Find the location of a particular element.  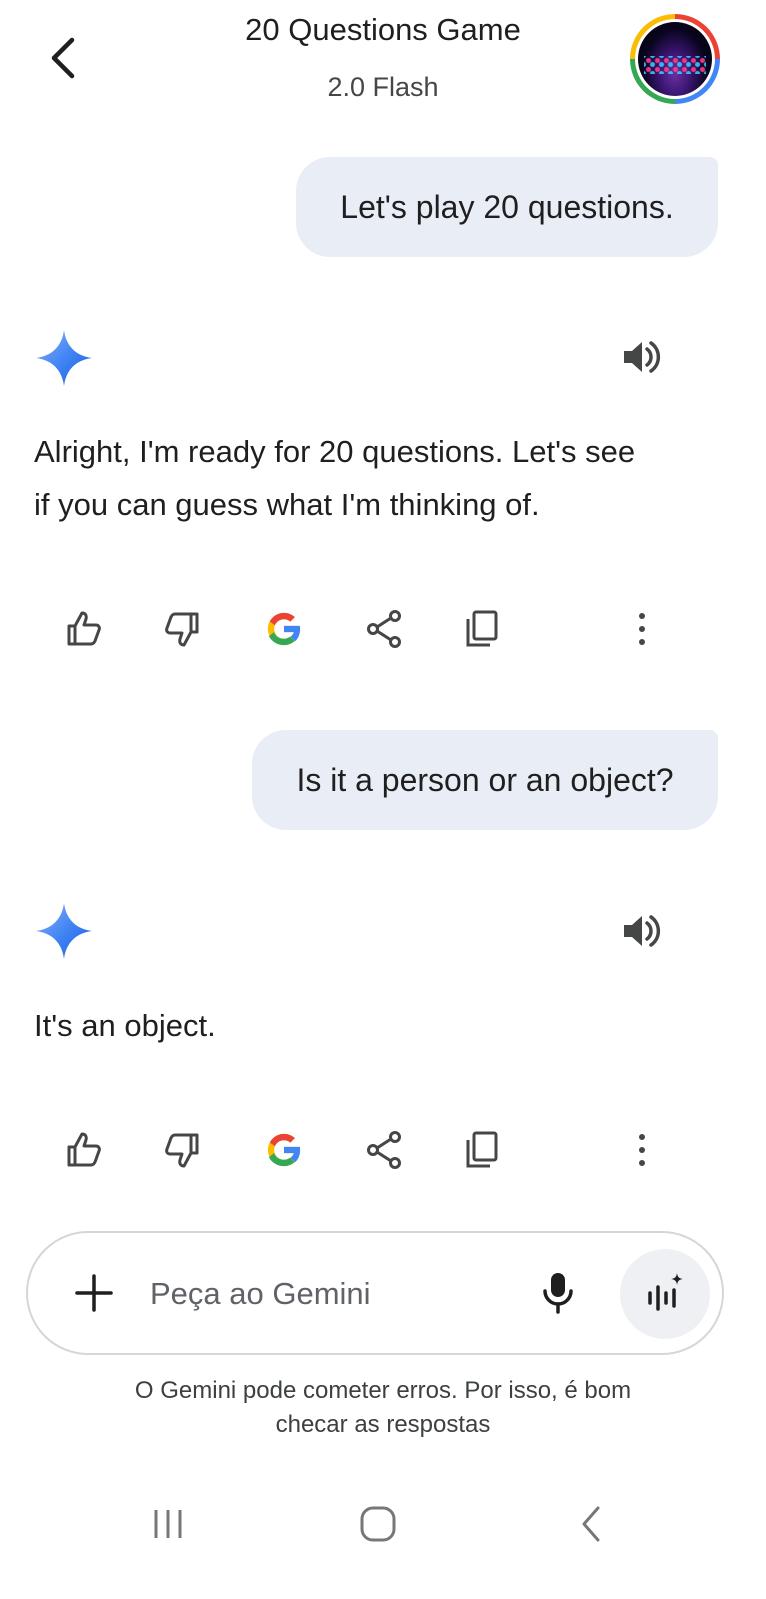

mic-icon is located at coordinates (558, 1293).